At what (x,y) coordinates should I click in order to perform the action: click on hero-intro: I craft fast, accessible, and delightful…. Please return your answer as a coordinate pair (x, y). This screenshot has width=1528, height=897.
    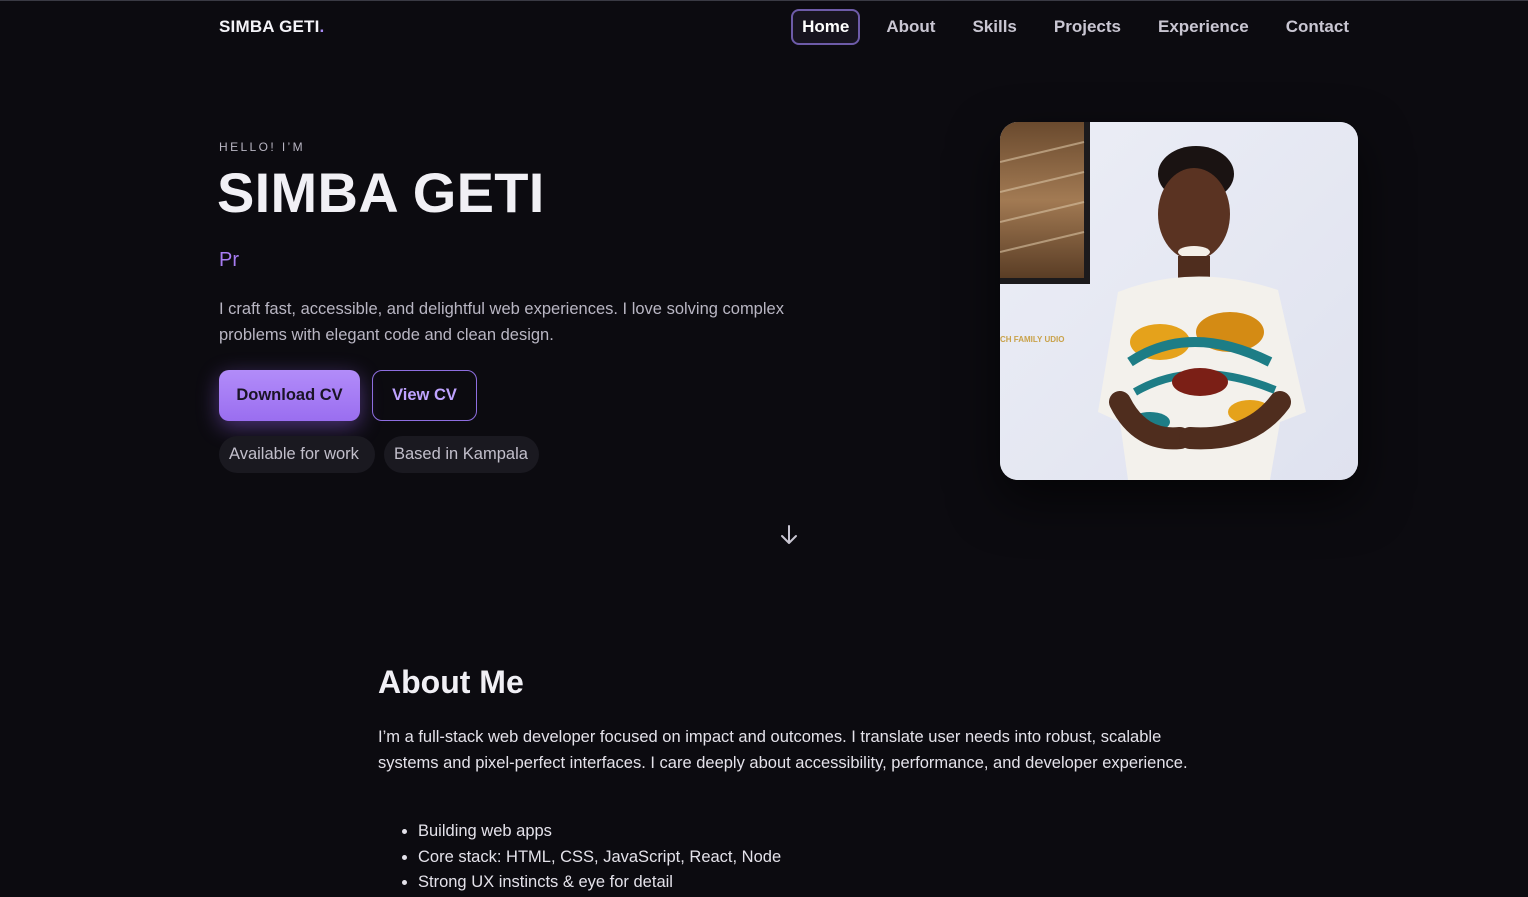
    Looking at the image, I should click on (501, 322).